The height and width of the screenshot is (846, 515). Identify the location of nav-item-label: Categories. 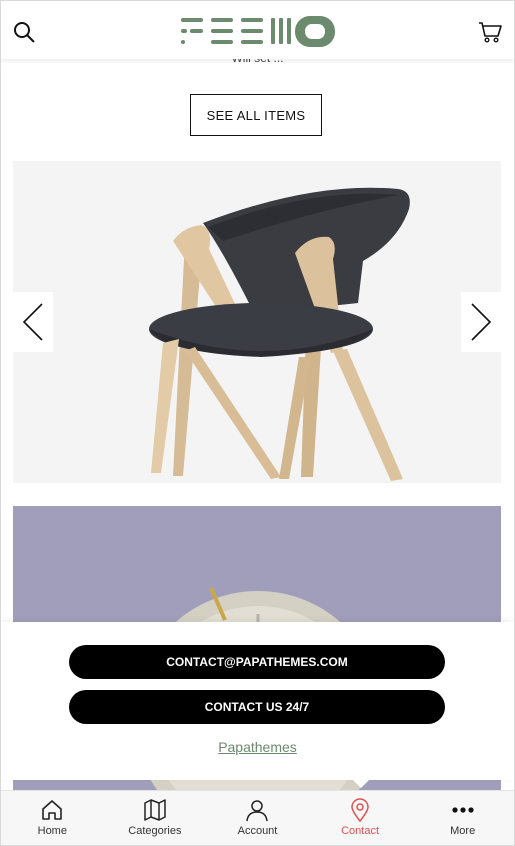
(155, 831).